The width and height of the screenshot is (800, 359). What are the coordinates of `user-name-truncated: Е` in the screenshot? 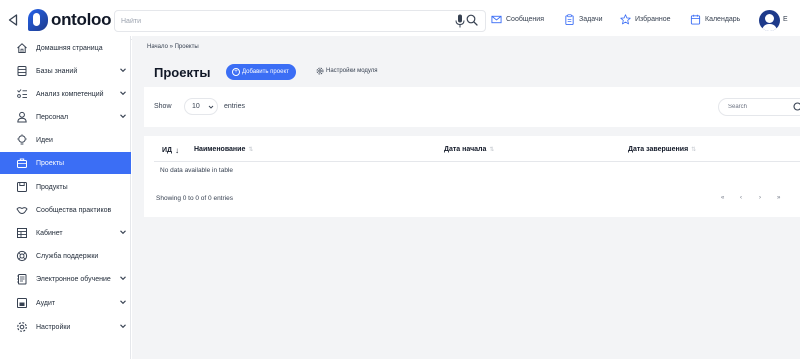 It's located at (785, 19).